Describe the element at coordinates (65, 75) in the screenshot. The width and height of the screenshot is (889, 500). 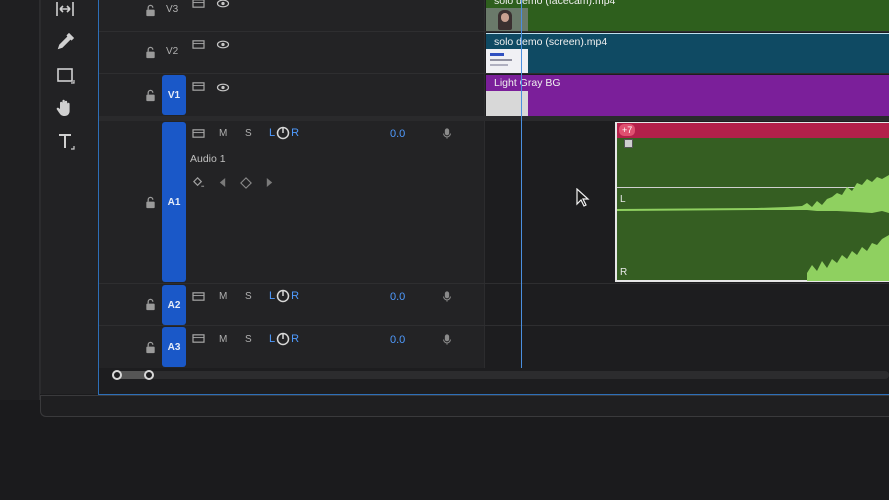
I see `rectangle-icon` at that location.